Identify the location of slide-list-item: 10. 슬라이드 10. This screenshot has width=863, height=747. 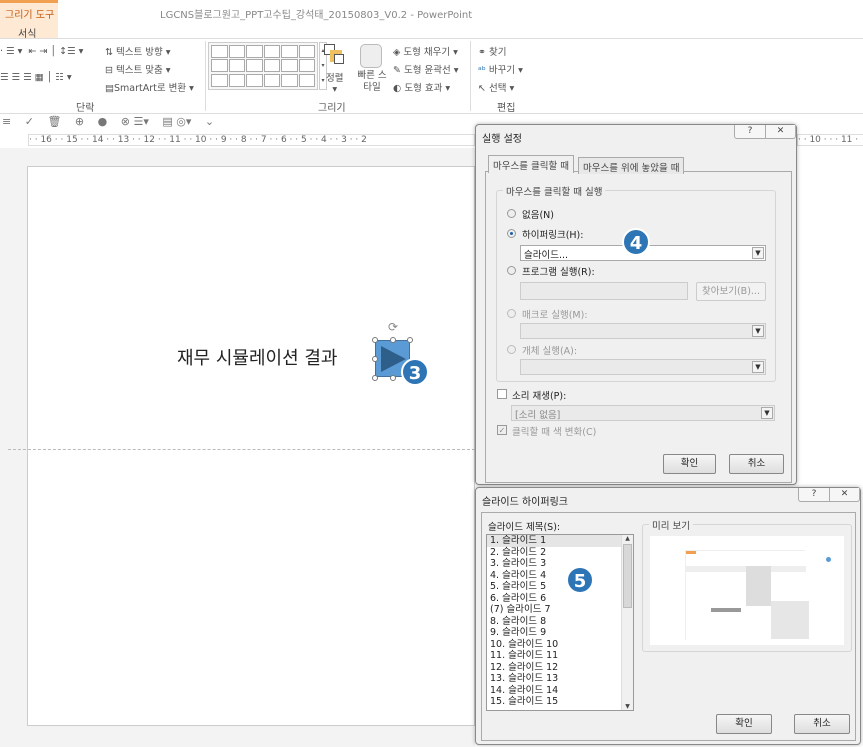
(560, 645).